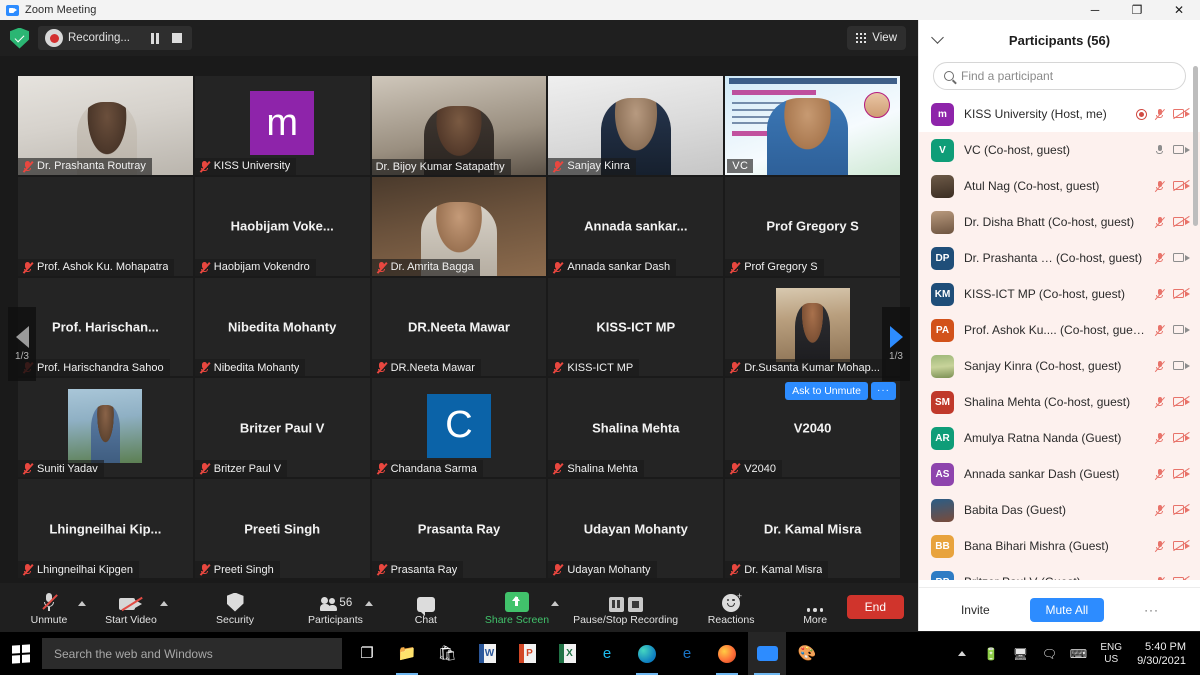 This screenshot has width=1200, height=675. What do you see at coordinates (1179, 10) in the screenshot?
I see `close-button: ✕` at bounding box center [1179, 10].